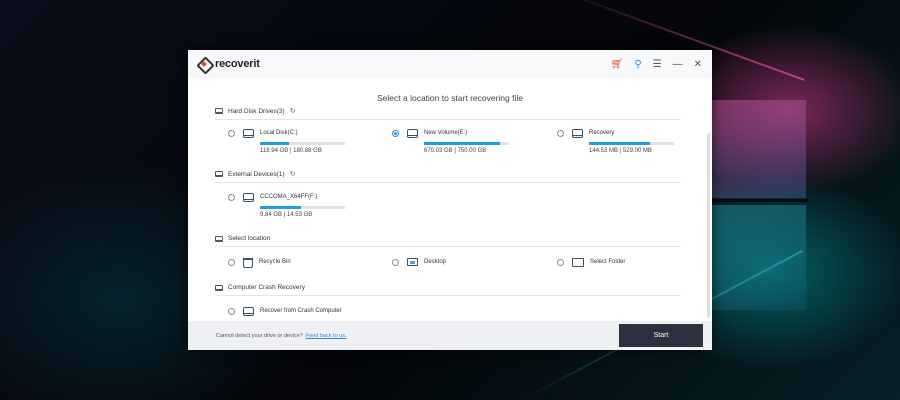 This screenshot has height=400, width=900. Describe the element at coordinates (248, 311) in the screenshot. I see `crashed-computer-icon` at that location.